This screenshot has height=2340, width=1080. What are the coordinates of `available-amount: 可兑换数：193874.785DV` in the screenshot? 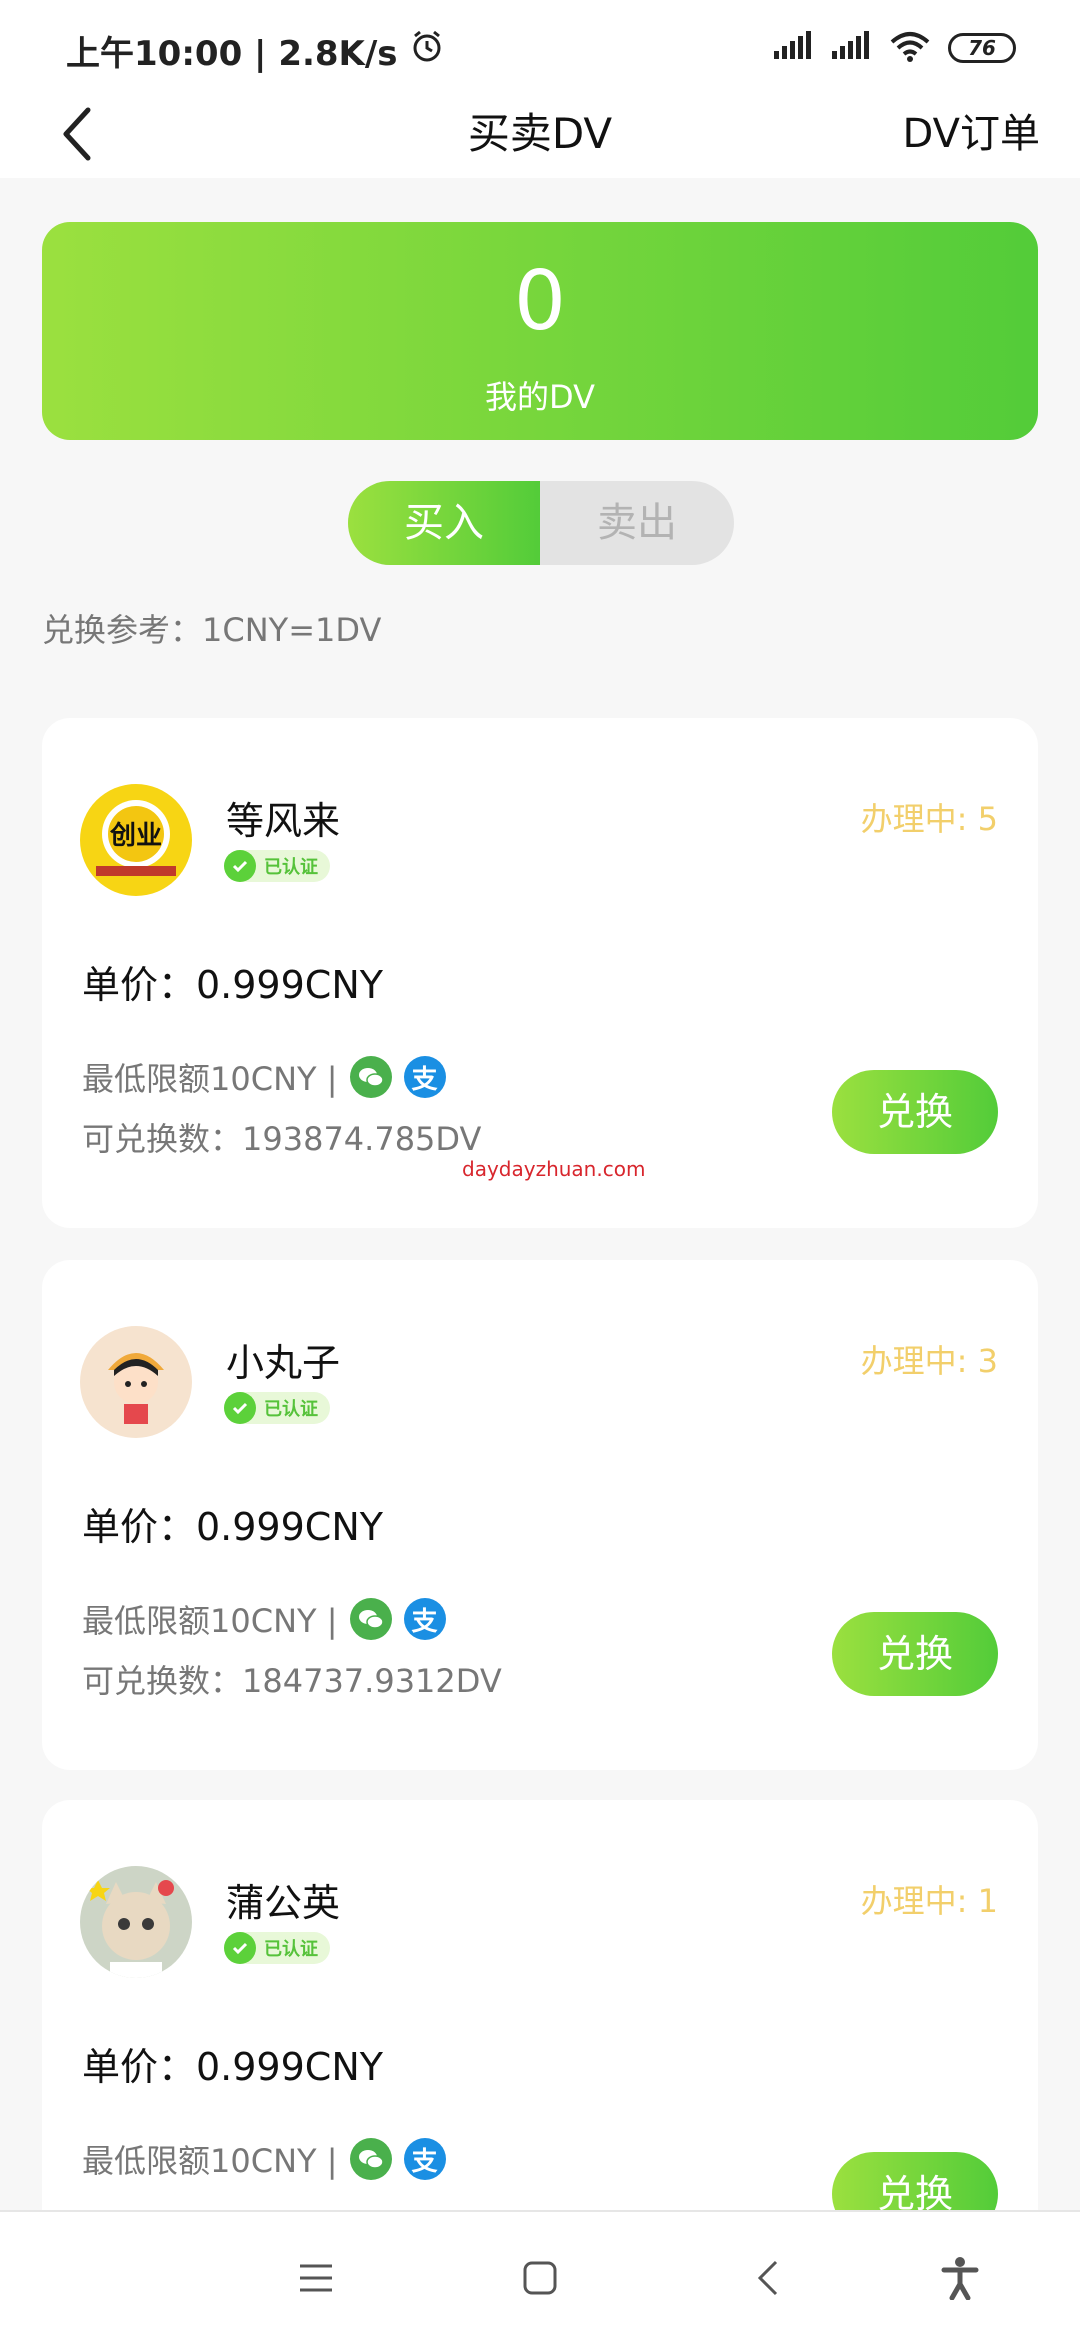 It's located at (282, 1139).